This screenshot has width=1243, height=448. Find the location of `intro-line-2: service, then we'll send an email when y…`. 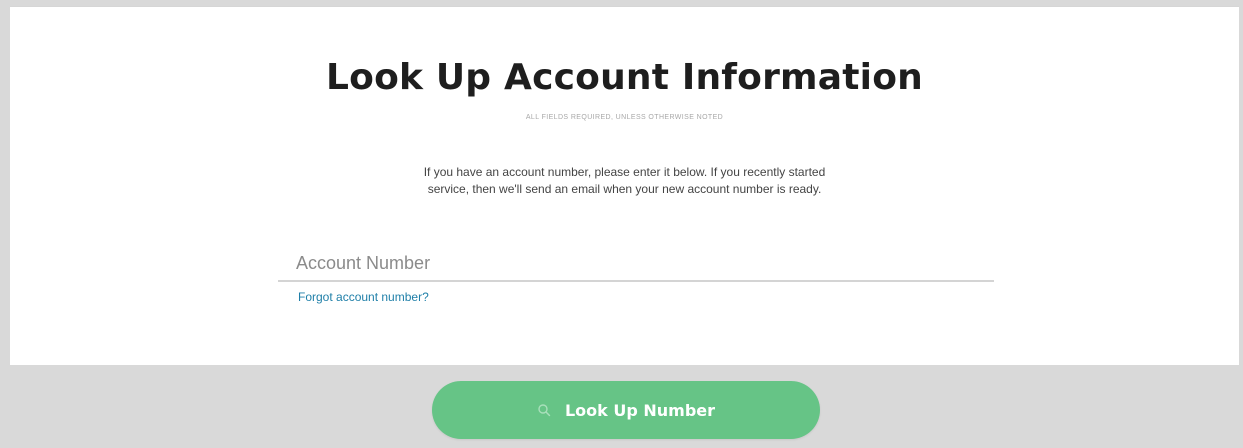

intro-line-2: service, then we'll send an email when y… is located at coordinates (624, 189).